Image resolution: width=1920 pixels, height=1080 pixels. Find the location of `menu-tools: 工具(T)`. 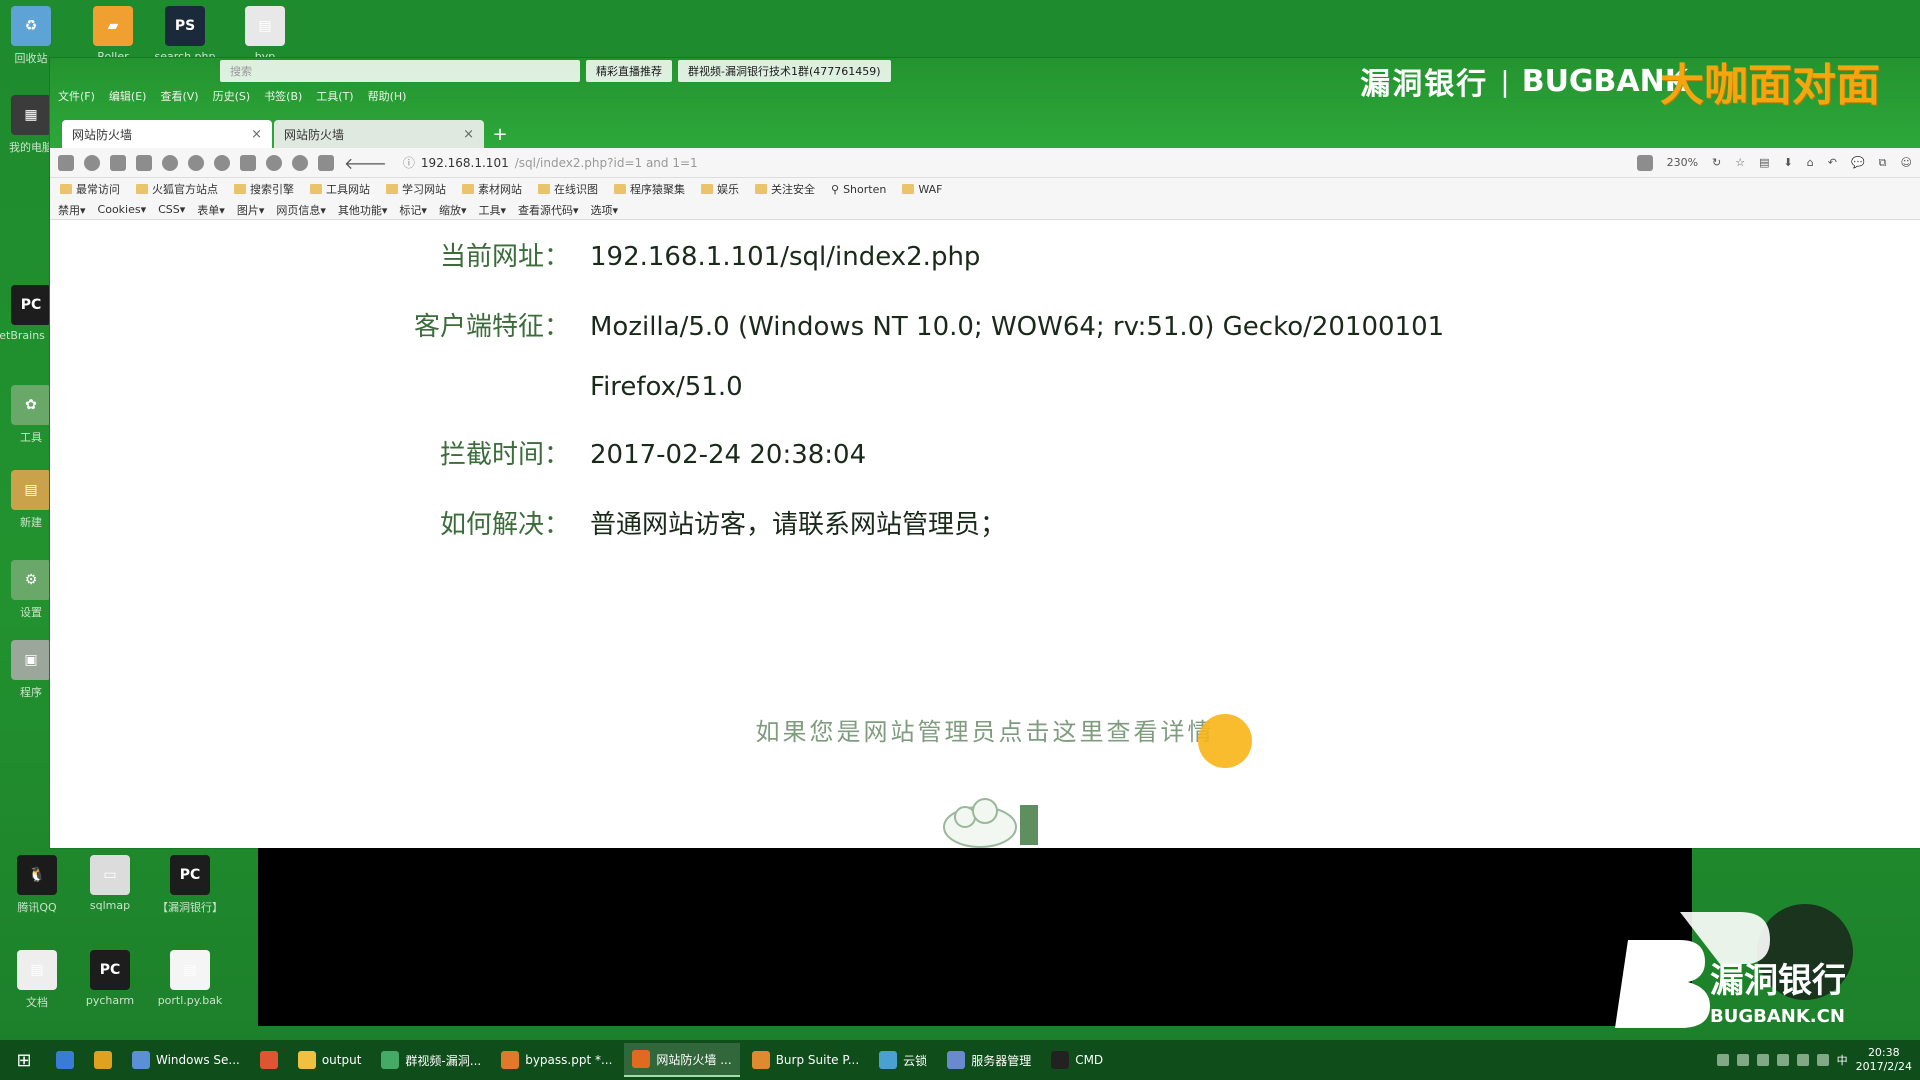

menu-tools: 工具(T) is located at coordinates (334, 98).